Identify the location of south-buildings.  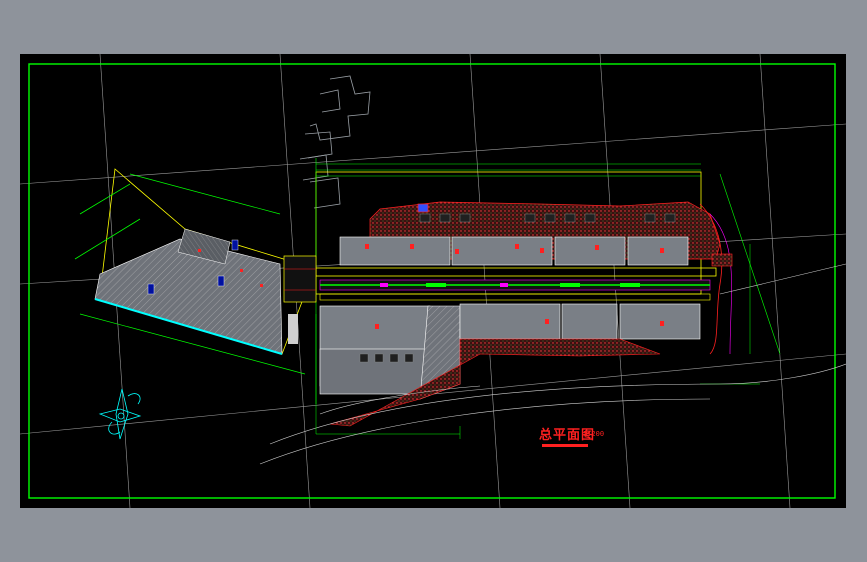
(510, 365).